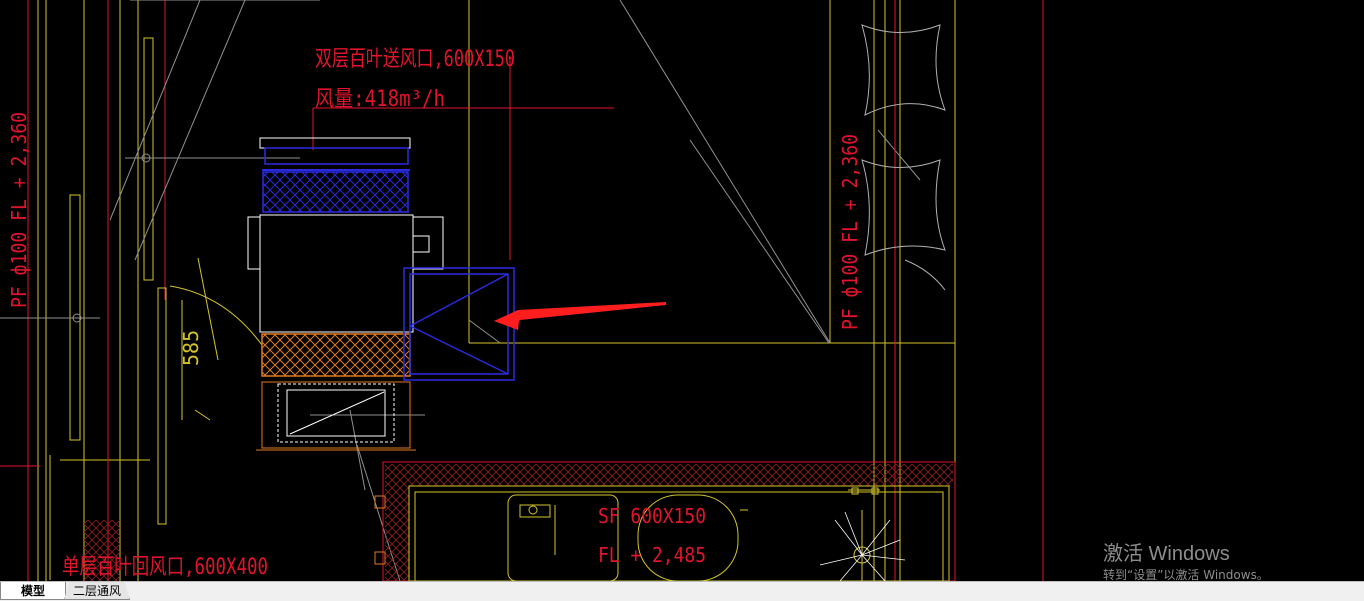  I want to click on fl-label: FL + 2,485, so click(652, 555).